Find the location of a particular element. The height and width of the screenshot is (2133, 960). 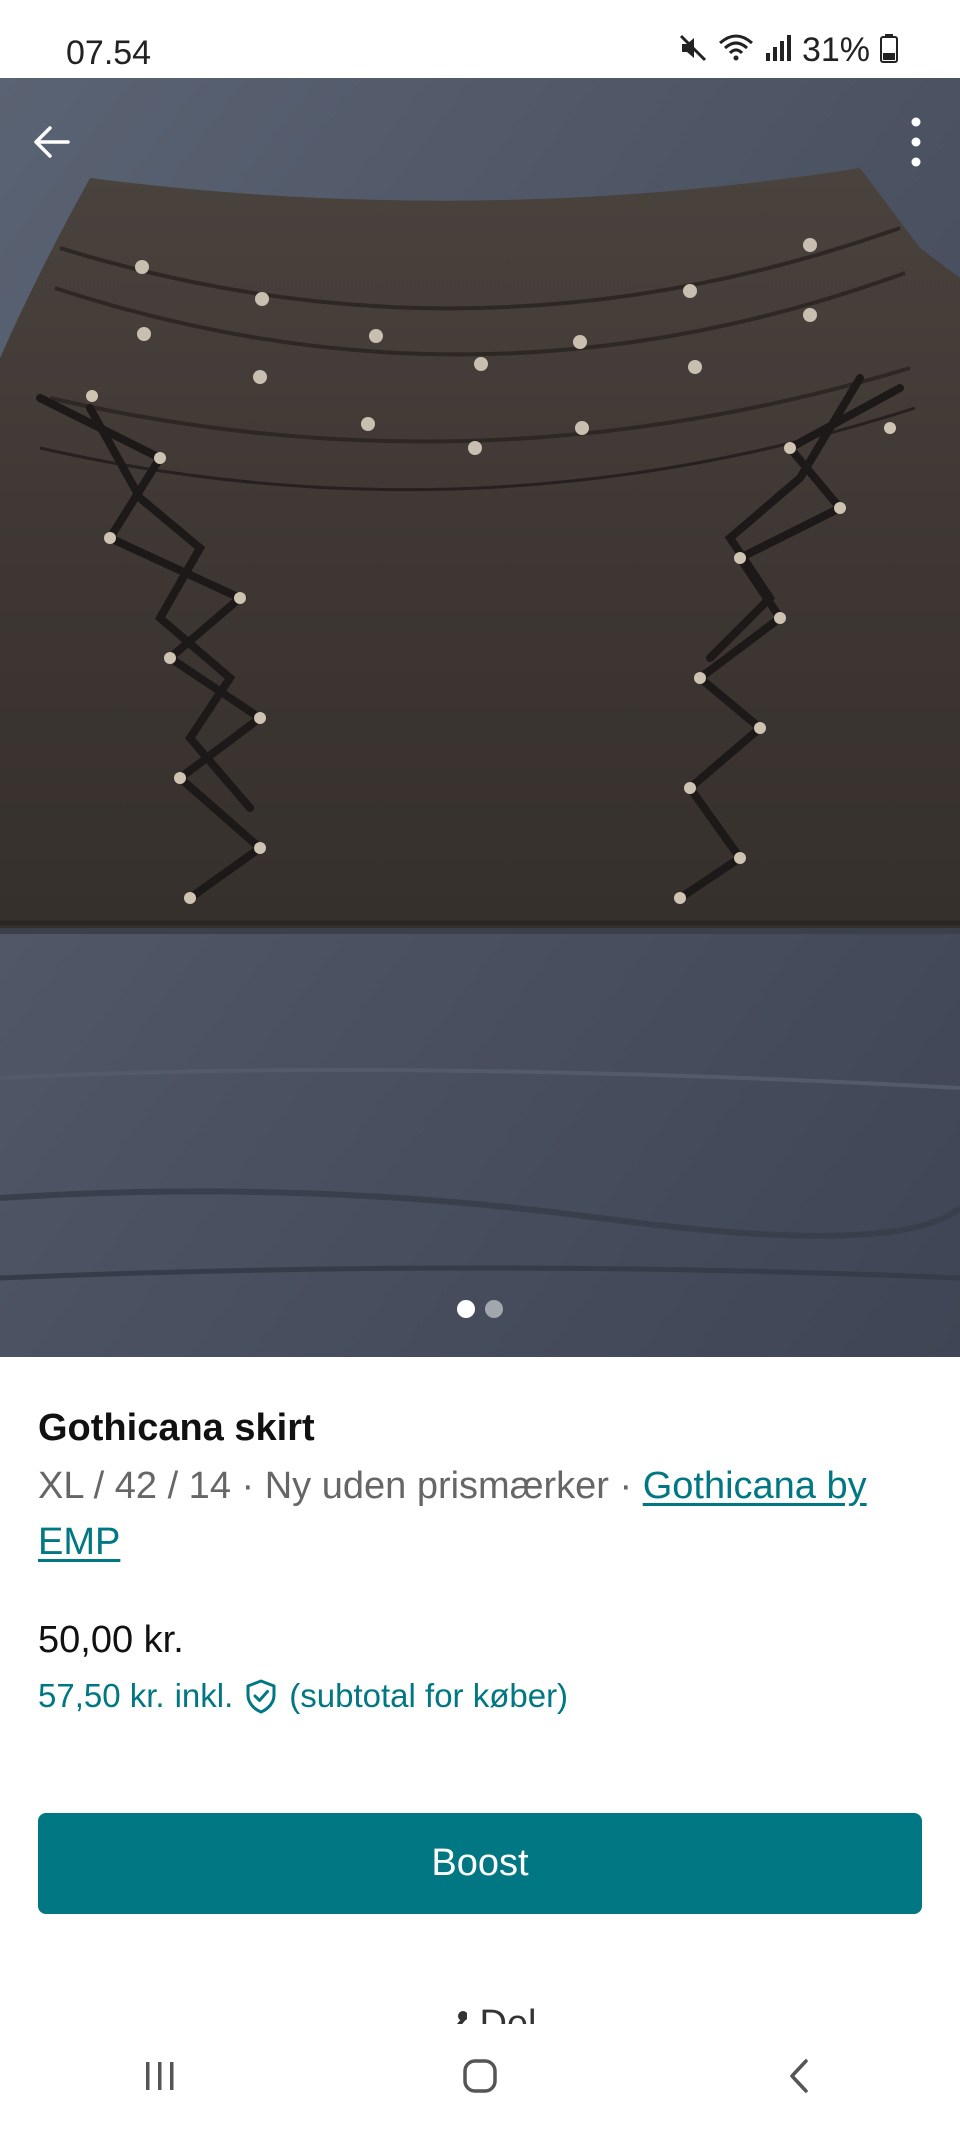

system-nav-bar is located at coordinates (480, 2078).